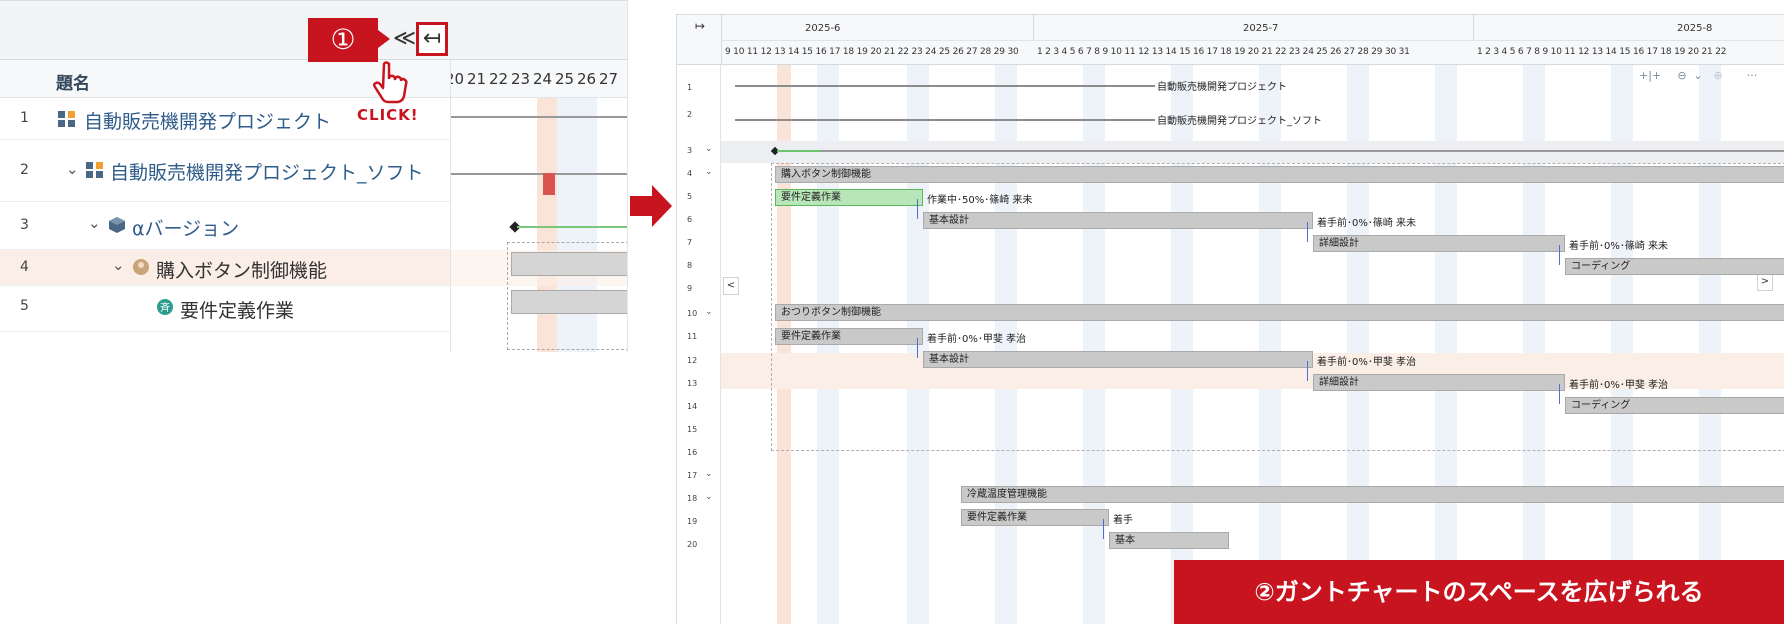 The image size is (1784, 624). What do you see at coordinates (1650, 76) in the screenshot?
I see `fit-icon: +|+` at bounding box center [1650, 76].